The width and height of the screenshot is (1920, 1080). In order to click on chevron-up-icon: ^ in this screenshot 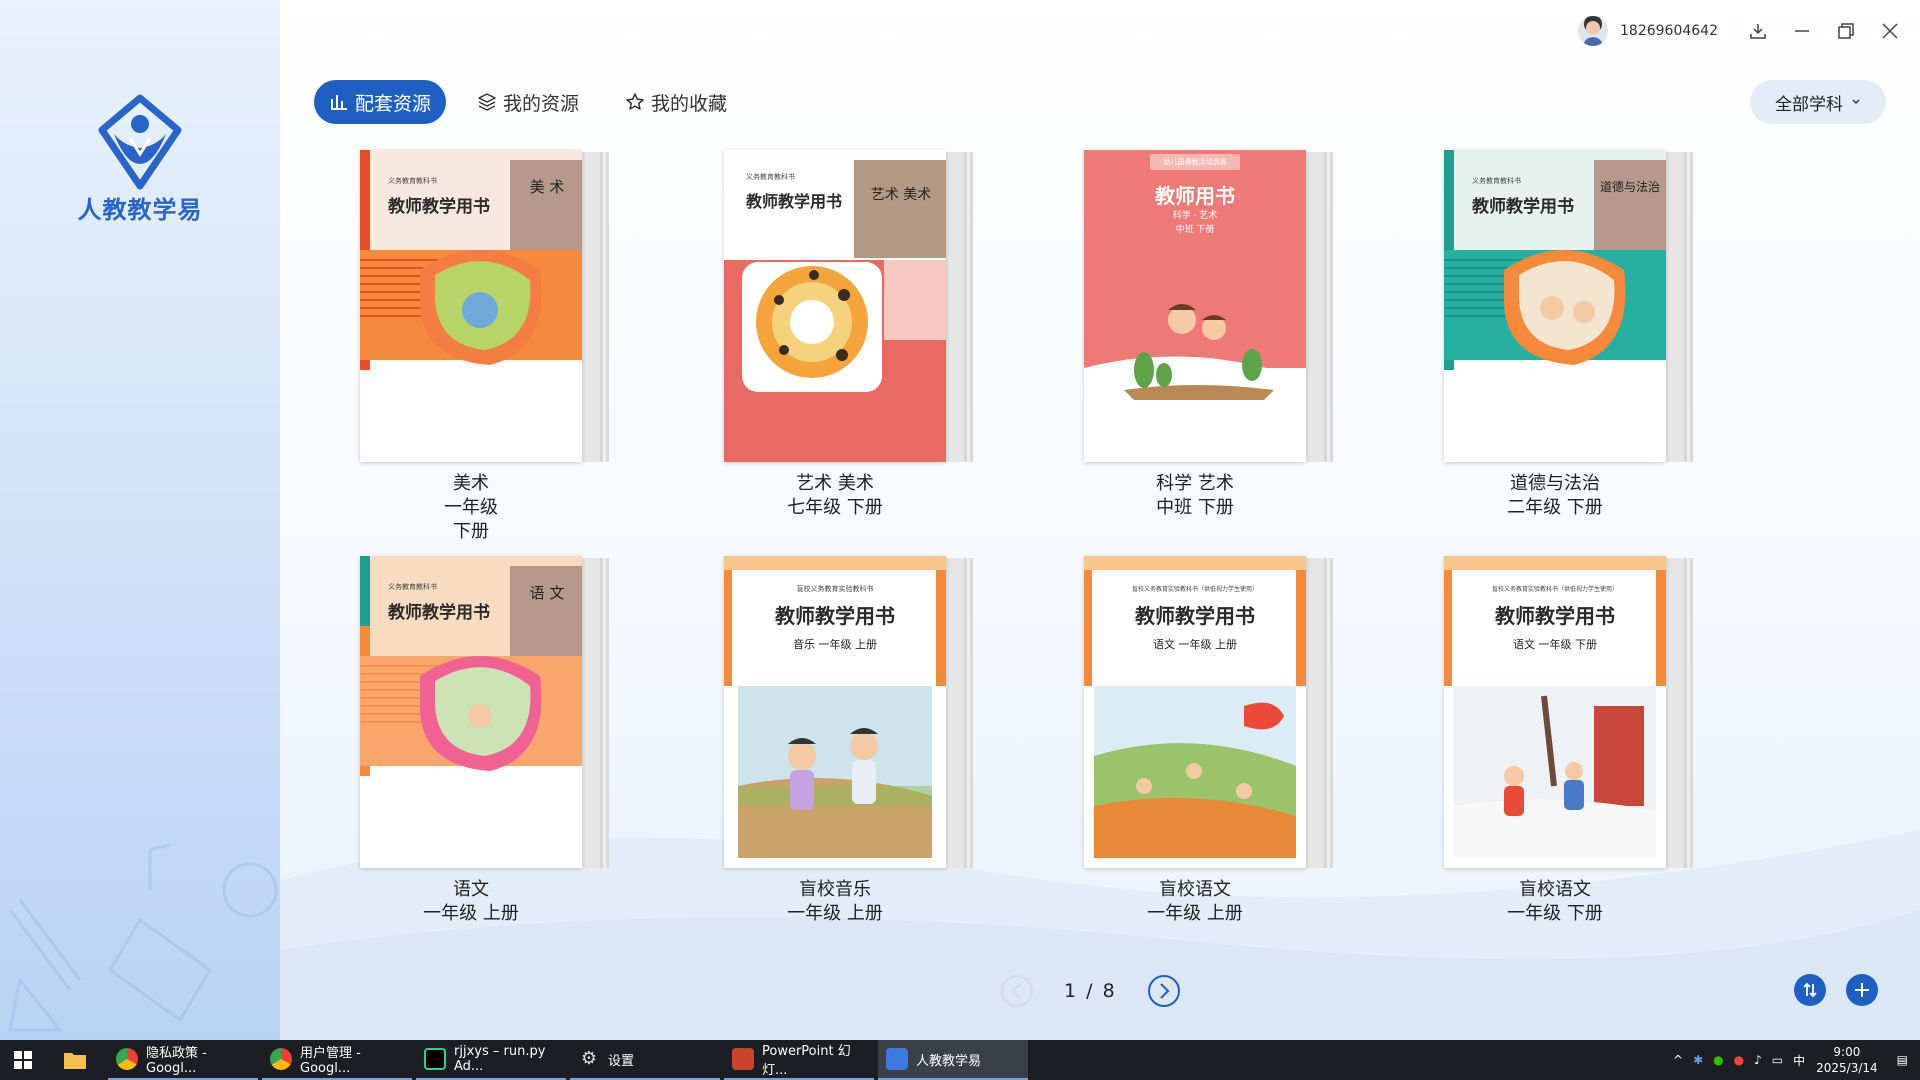, I will do `click(1678, 1060)`.